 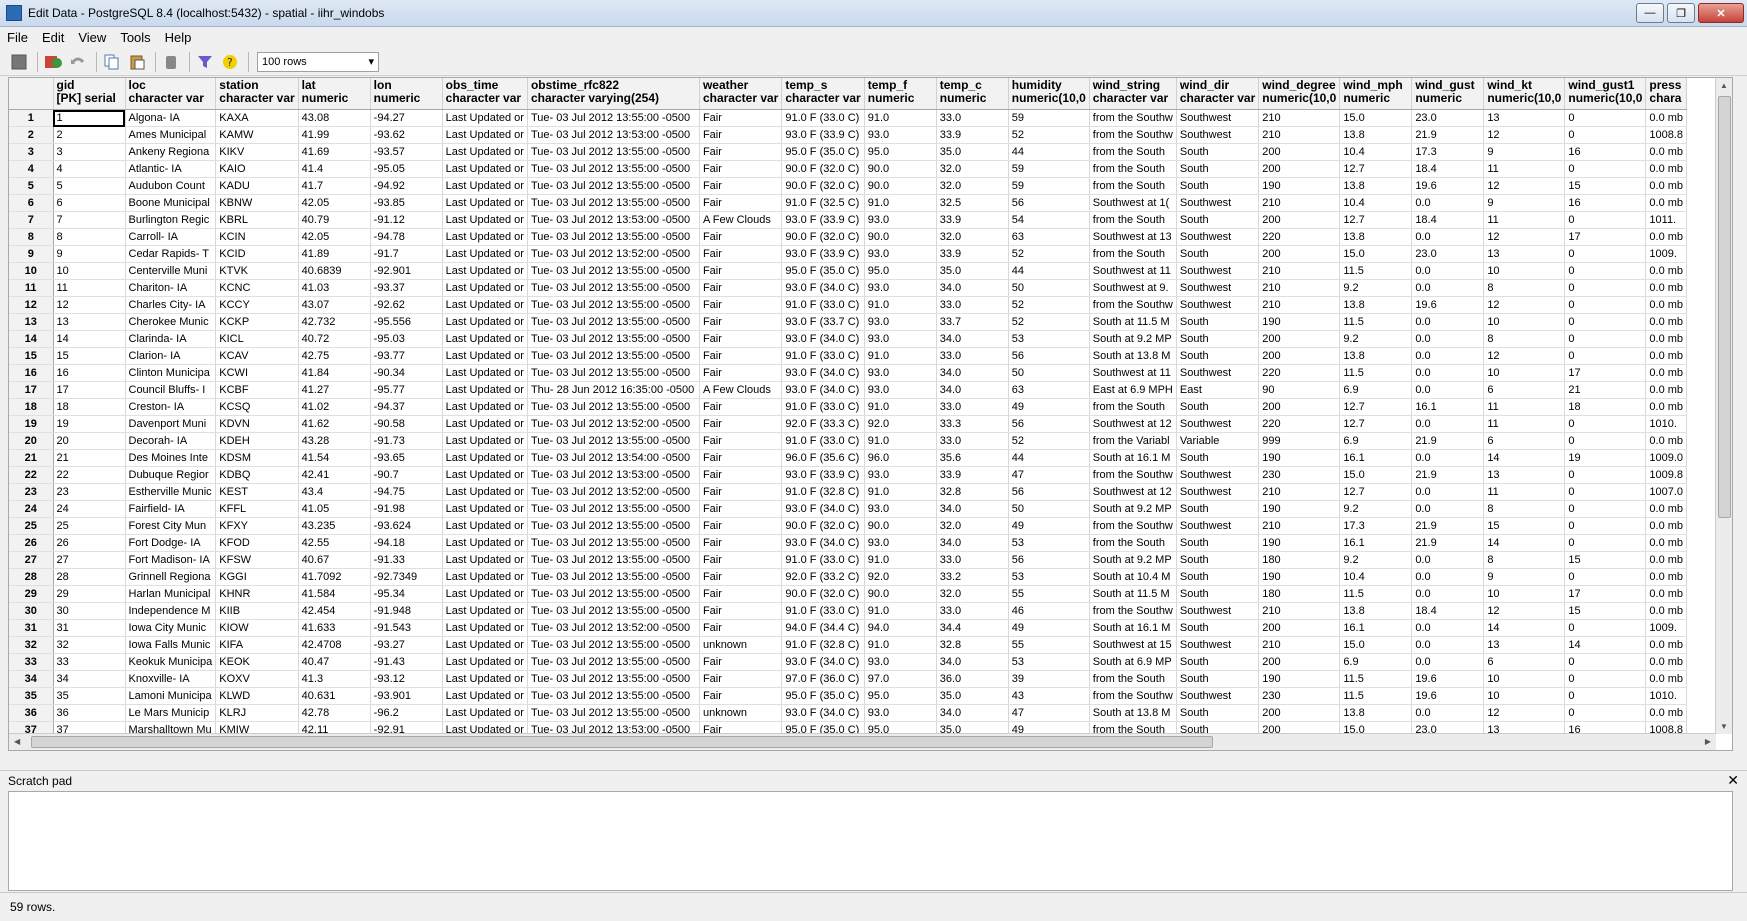 I want to click on cell-lon: -96.2, so click(x=406, y=713).